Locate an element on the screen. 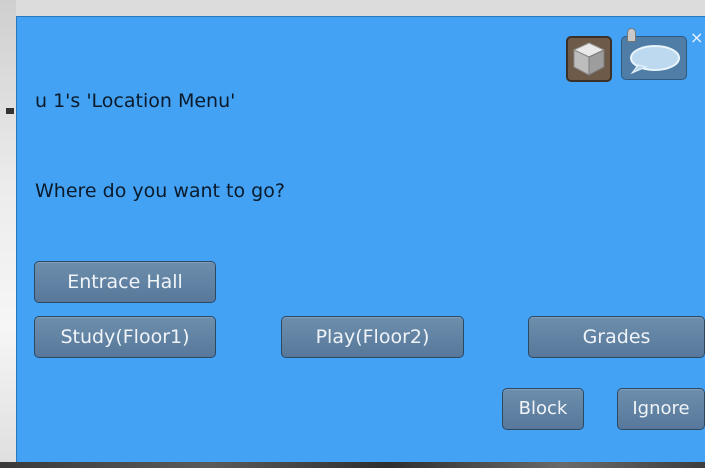  speech-bubble-icon is located at coordinates (654, 58).